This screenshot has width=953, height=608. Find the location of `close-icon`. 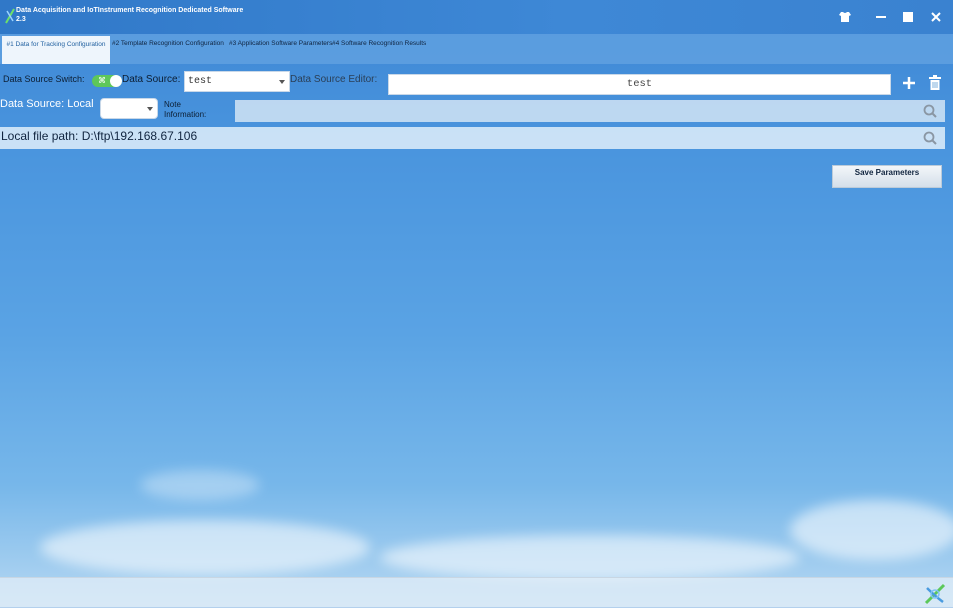

close-icon is located at coordinates (936, 17).